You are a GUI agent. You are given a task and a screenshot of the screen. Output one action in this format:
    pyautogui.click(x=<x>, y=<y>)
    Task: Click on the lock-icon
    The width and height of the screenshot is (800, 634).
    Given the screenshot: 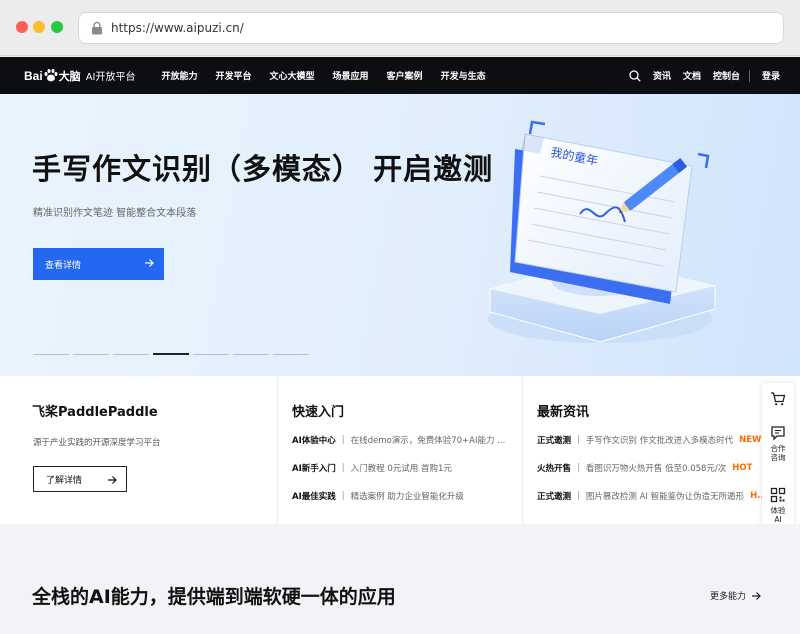 What is the action you would take?
    pyautogui.click(x=97, y=28)
    